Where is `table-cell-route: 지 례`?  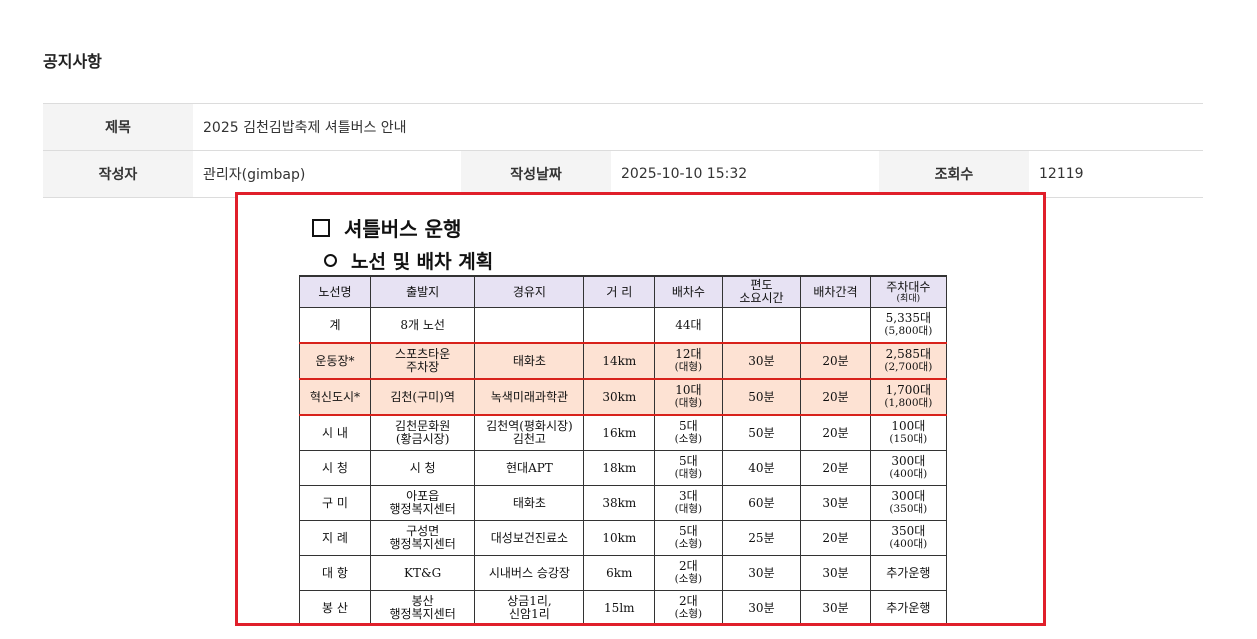
table-cell-route: 지 례 is located at coordinates (335, 538).